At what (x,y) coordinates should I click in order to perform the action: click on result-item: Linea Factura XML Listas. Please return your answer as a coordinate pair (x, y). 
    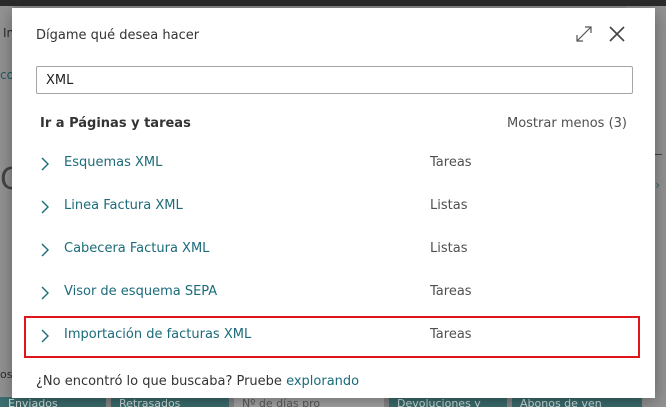
    Looking at the image, I should click on (332, 206).